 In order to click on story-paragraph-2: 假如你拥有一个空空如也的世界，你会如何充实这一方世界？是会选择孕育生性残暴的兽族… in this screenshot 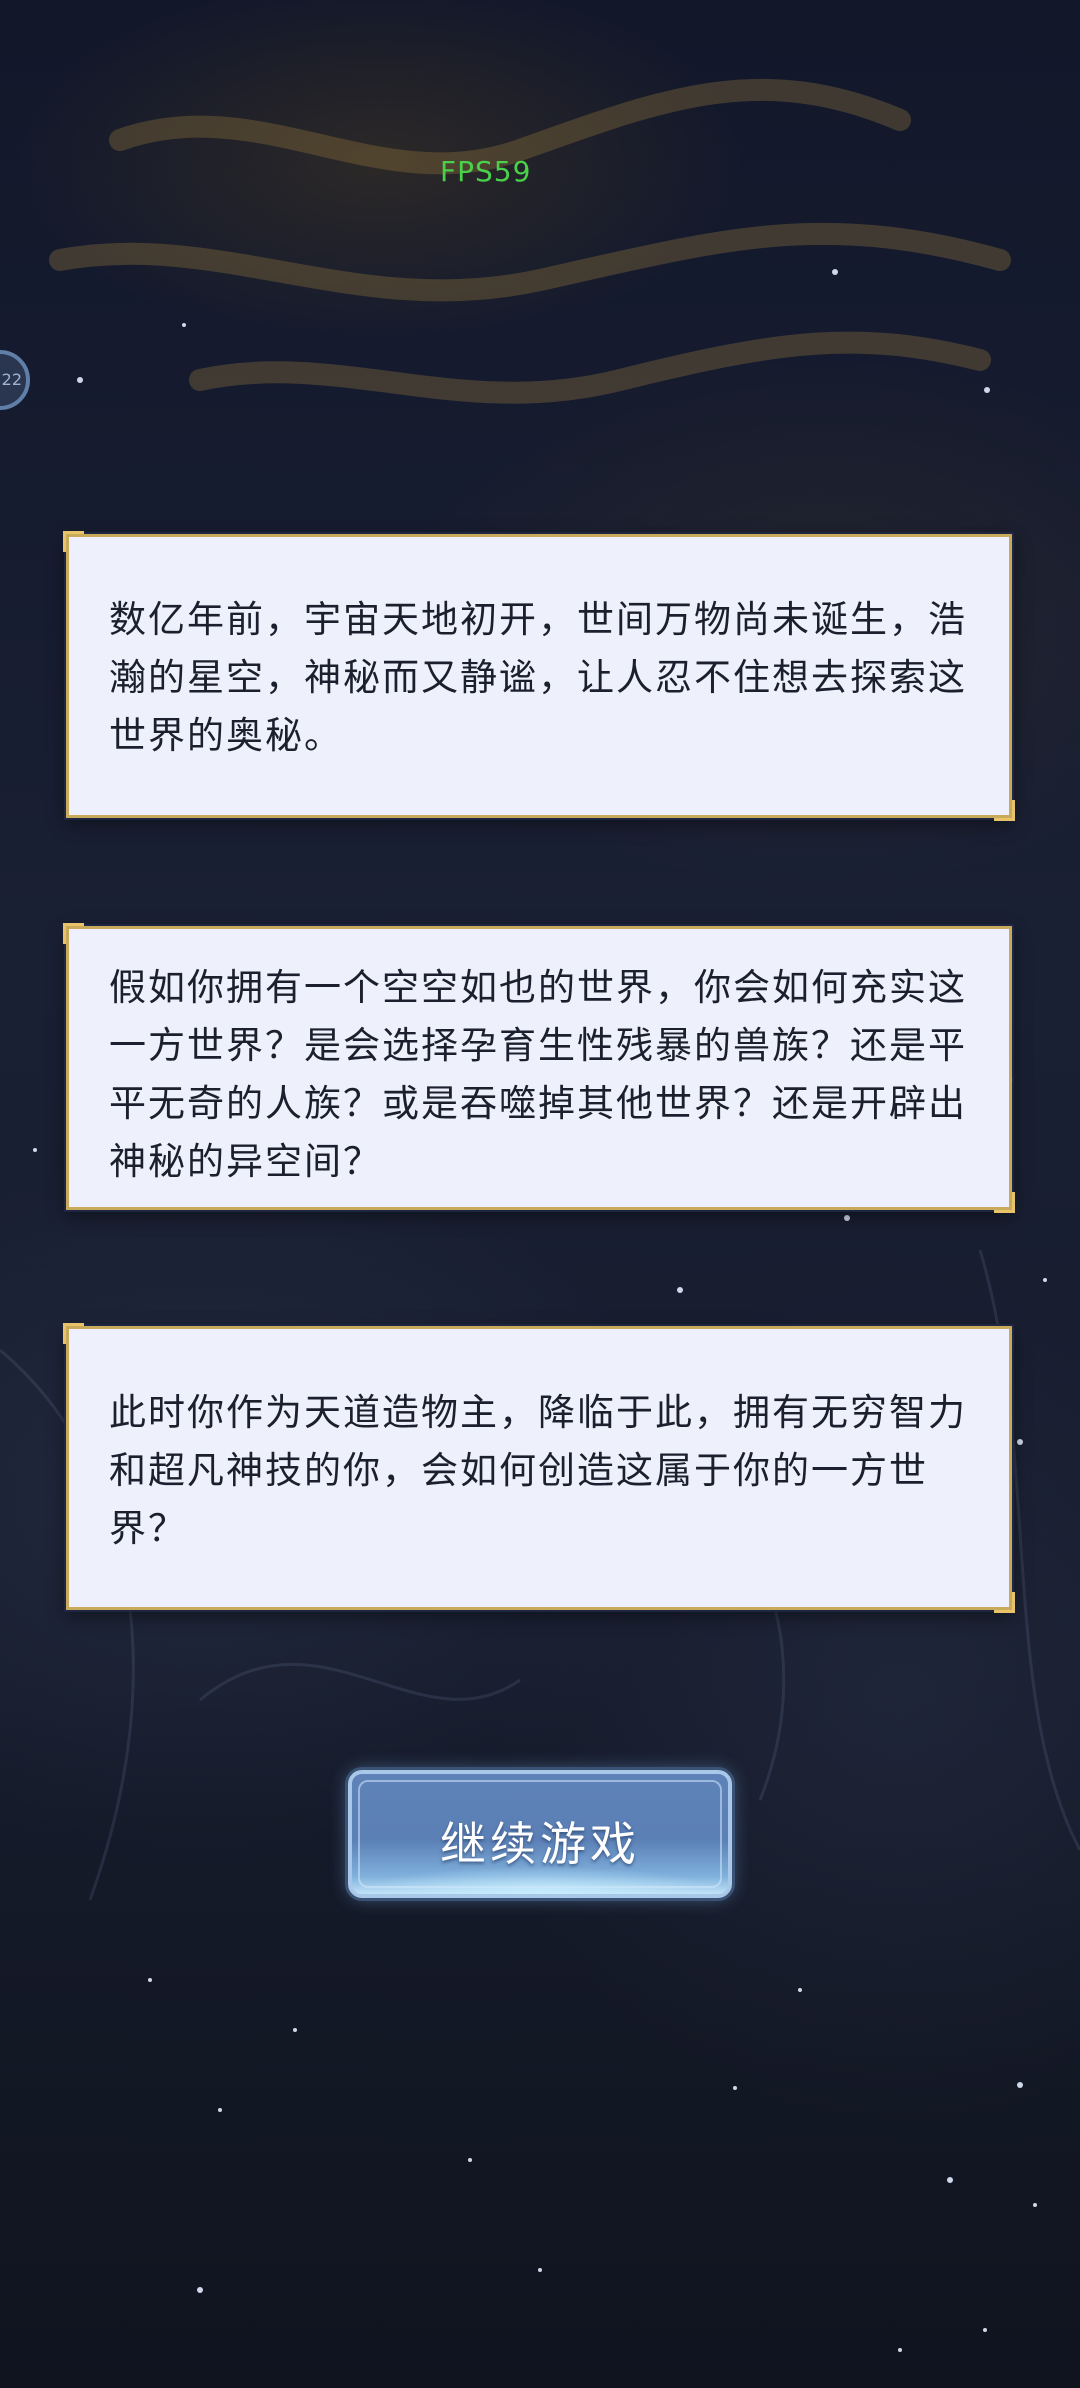, I will do `click(538, 1074)`.